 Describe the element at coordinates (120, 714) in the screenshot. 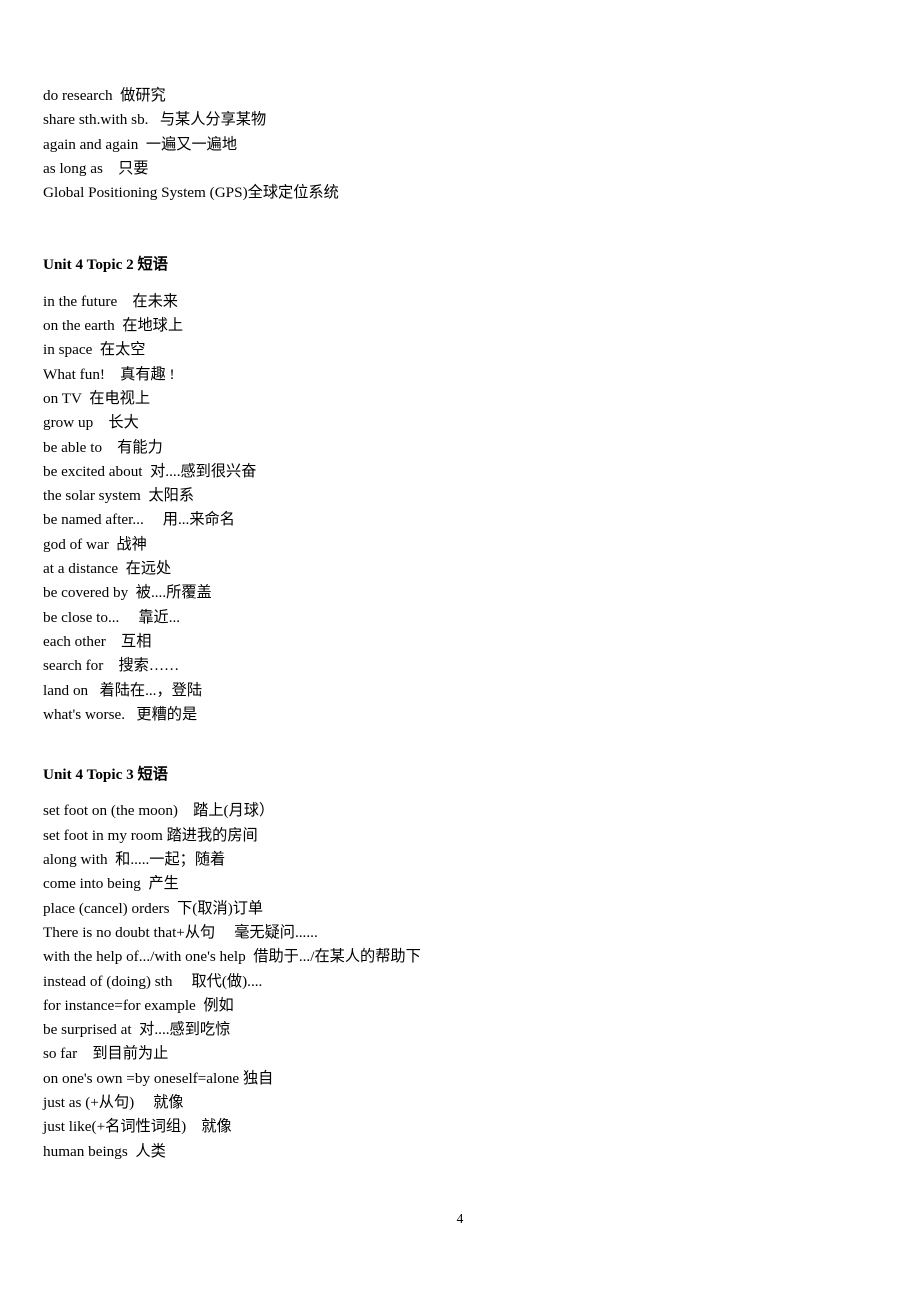

I see `phrase-line: what's worse. 更糟的是` at that location.